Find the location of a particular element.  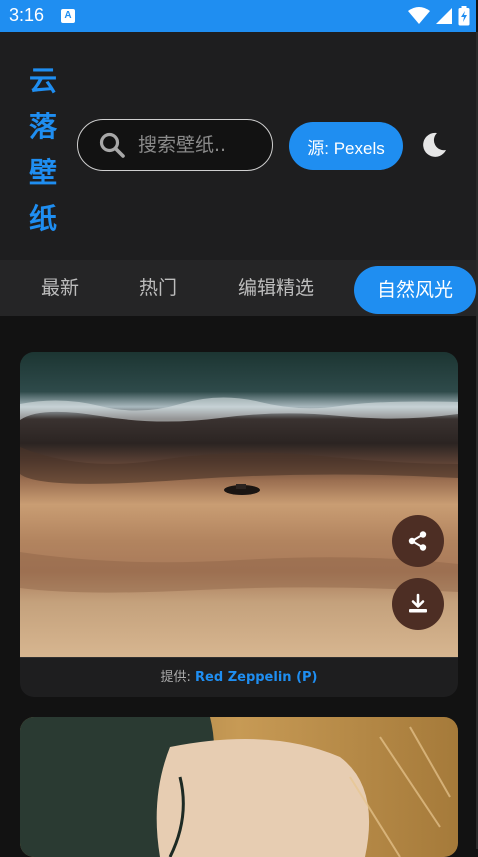

download-icon is located at coordinates (418, 603).